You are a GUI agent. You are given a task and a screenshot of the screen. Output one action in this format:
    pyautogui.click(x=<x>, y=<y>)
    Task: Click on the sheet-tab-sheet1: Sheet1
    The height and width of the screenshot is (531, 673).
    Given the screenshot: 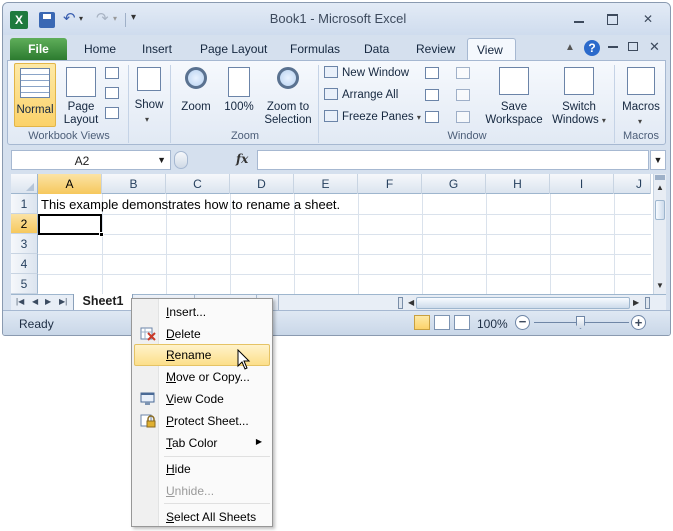 What is the action you would take?
    pyautogui.click(x=103, y=302)
    